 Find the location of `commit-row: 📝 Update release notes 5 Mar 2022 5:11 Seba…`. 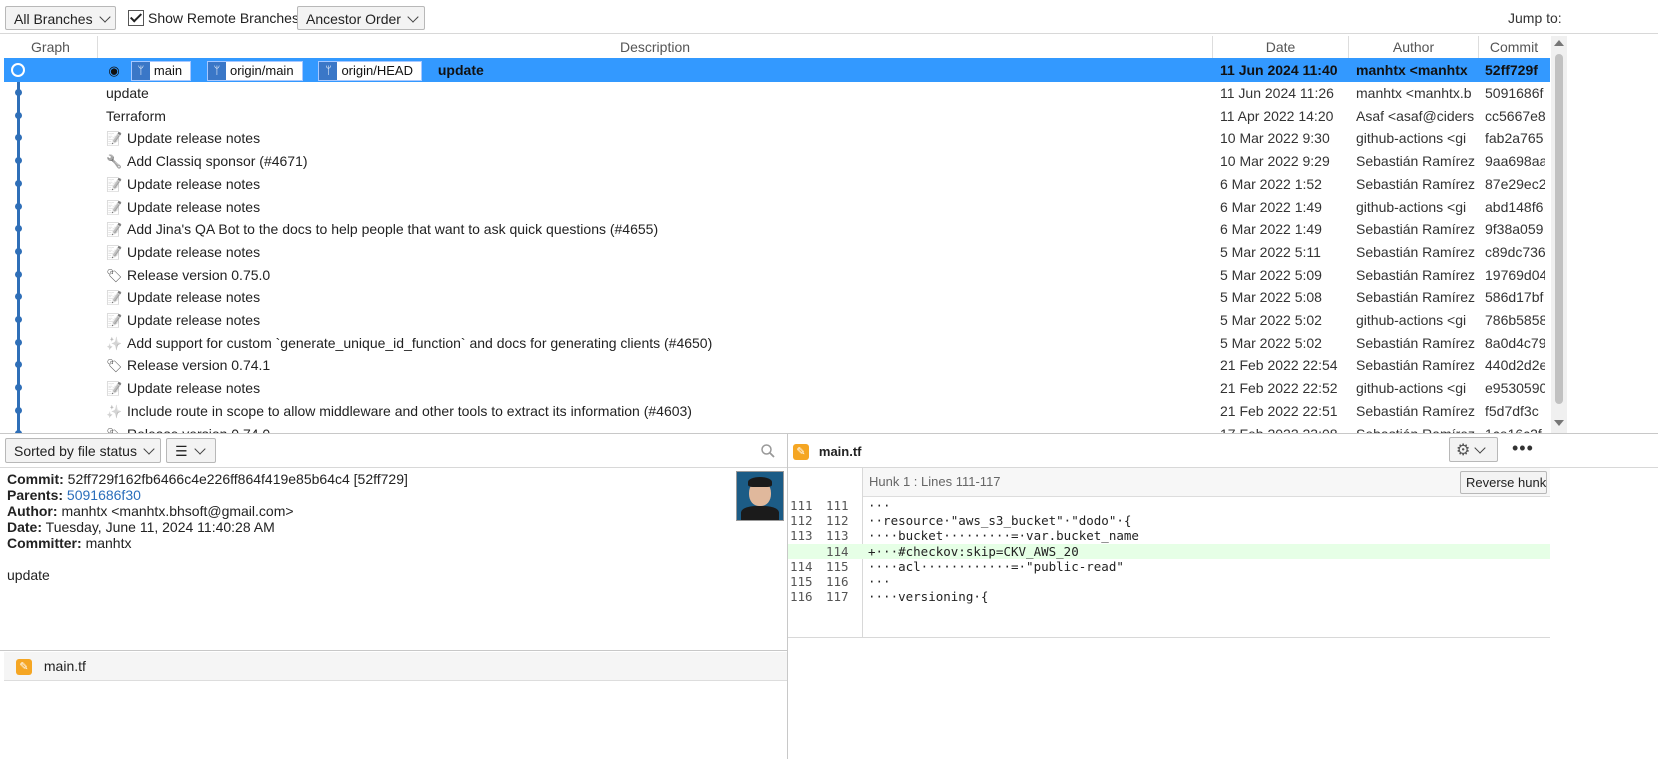

commit-row: 📝 Update release notes 5 Mar 2022 5:11 Seba… is located at coordinates (777, 252).